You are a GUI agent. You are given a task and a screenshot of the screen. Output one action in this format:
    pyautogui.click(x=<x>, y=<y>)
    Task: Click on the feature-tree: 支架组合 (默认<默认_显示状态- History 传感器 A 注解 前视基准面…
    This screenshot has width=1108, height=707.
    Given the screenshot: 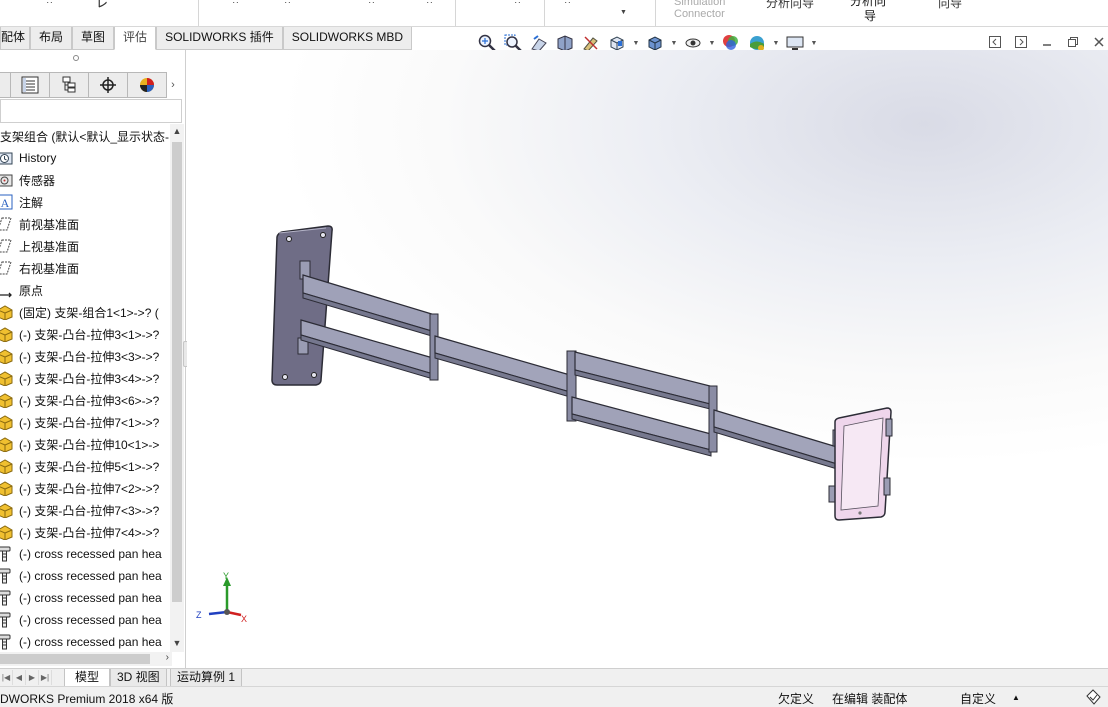 What is the action you would take?
    pyautogui.click(x=85, y=388)
    